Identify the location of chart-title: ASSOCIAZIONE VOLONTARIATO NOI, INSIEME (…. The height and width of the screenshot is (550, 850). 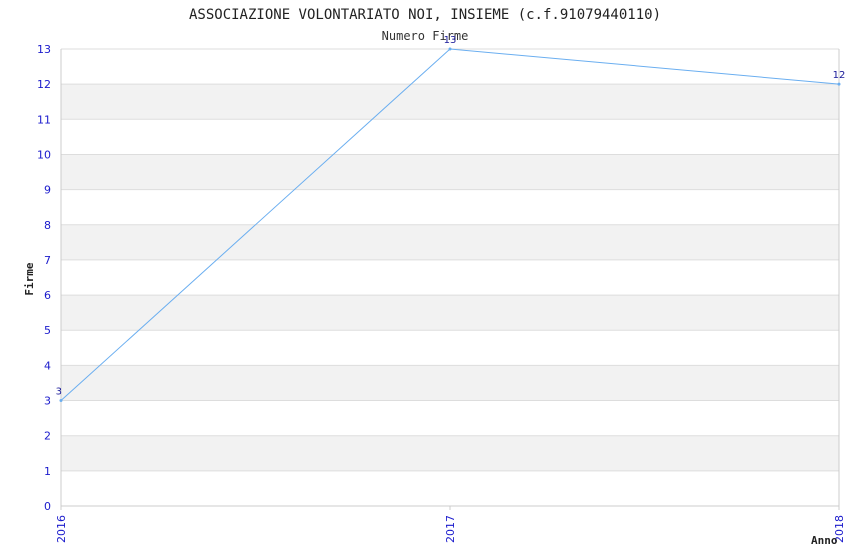
(425, 15).